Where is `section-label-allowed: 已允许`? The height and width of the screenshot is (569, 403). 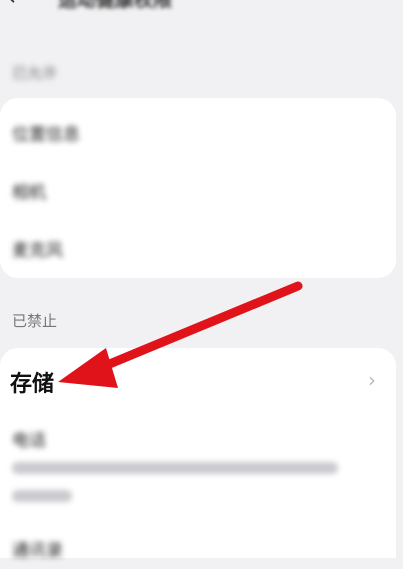
section-label-allowed: 已允许 is located at coordinates (35, 73).